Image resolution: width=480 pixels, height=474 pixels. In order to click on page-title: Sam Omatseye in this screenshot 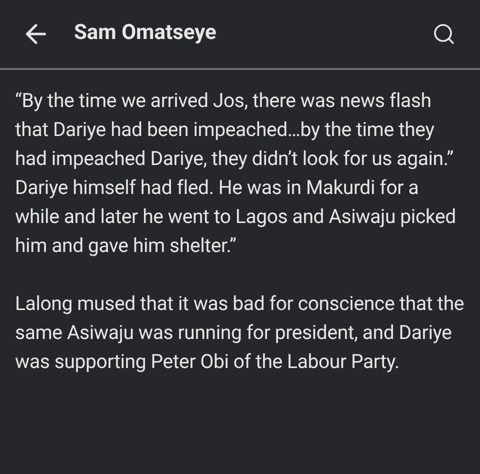, I will do `click(145, 34)`.